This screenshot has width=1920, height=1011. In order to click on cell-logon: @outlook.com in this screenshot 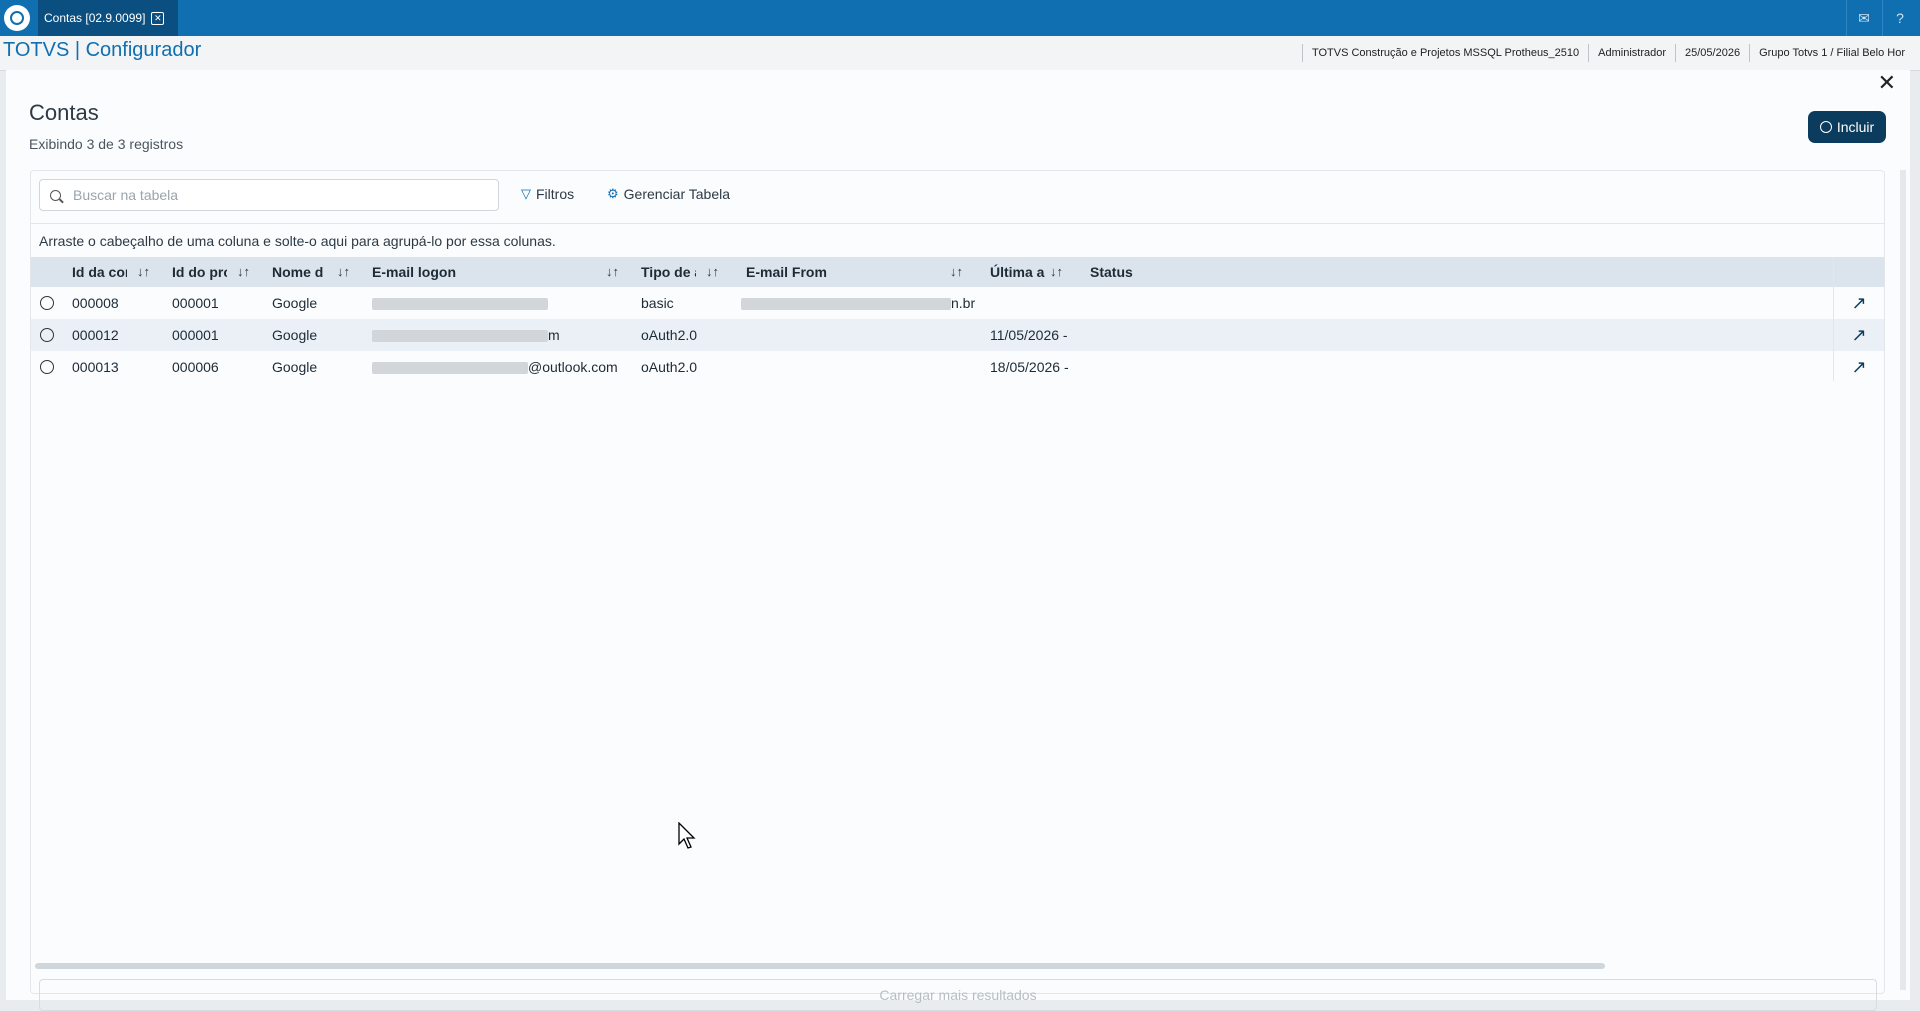, I will do `click(495, 367)`.